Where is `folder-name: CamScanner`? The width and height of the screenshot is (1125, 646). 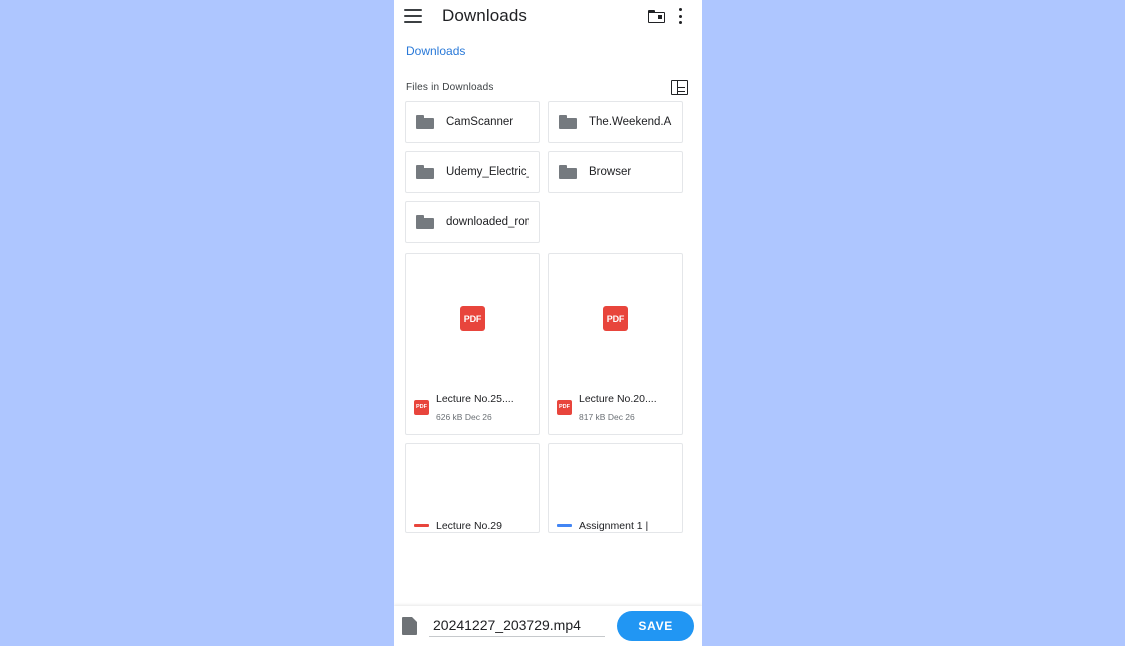 folder-name: CamScanner is located at coordinates (480, 122).